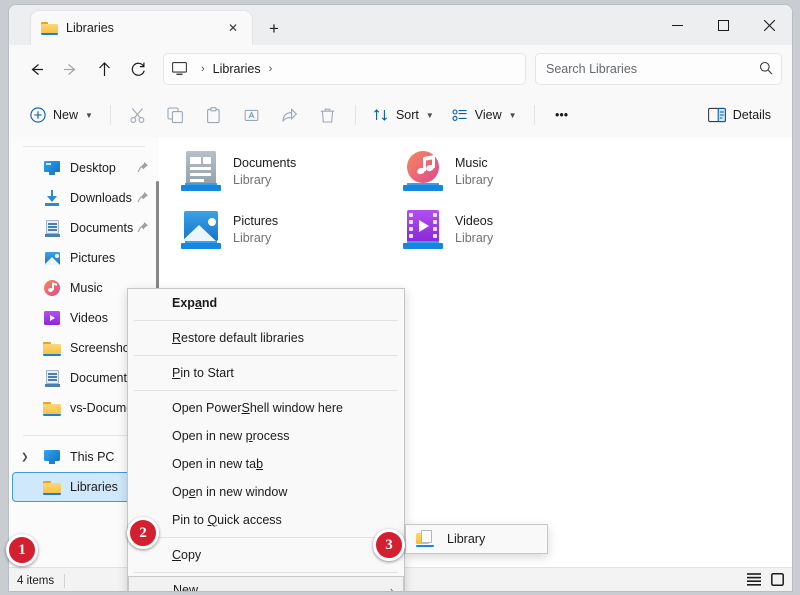 The width and height of the screenshot is (800, 595). I want to click on file-tile-pictures: Pictures Library, so click(294, 230).